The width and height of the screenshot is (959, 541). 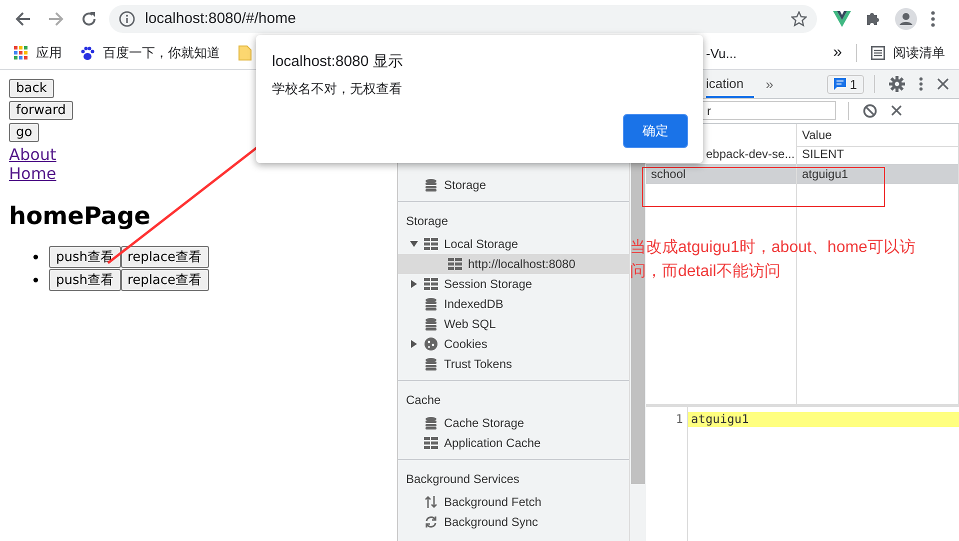 What do you see at coordinates (32, 173) in the screenshot?
I see `nav-link: Home` at bounding box center [32, 173].